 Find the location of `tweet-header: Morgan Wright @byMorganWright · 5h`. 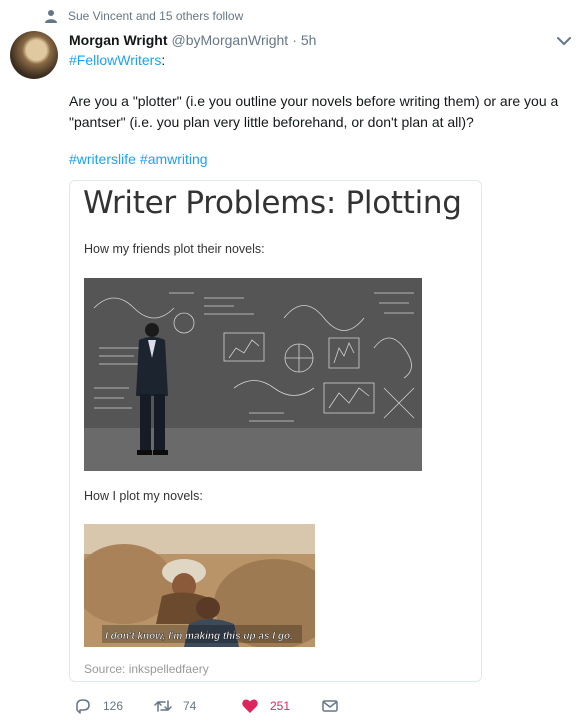

tweet-header: Morgan Wright @byMorganWright · 5h is located at coordinates (192, 40).